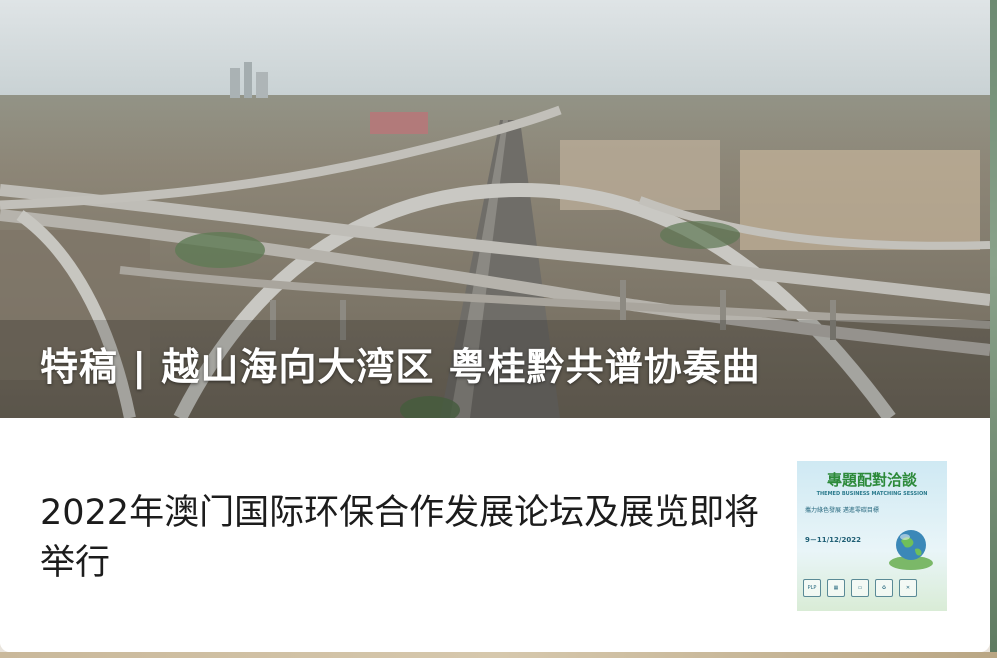  Describe the element at coordinates (812, 588) in the screenshot. I see `plp-icon: PLP` at that location.